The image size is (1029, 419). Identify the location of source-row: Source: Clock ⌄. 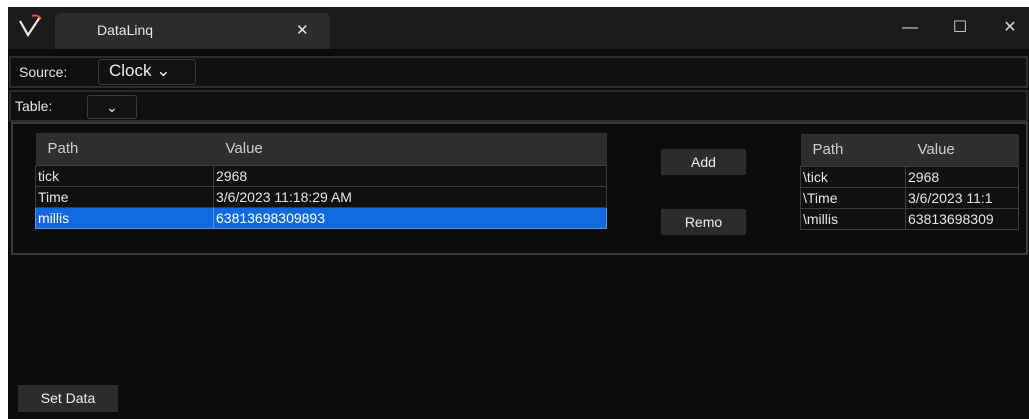
(518, 72).